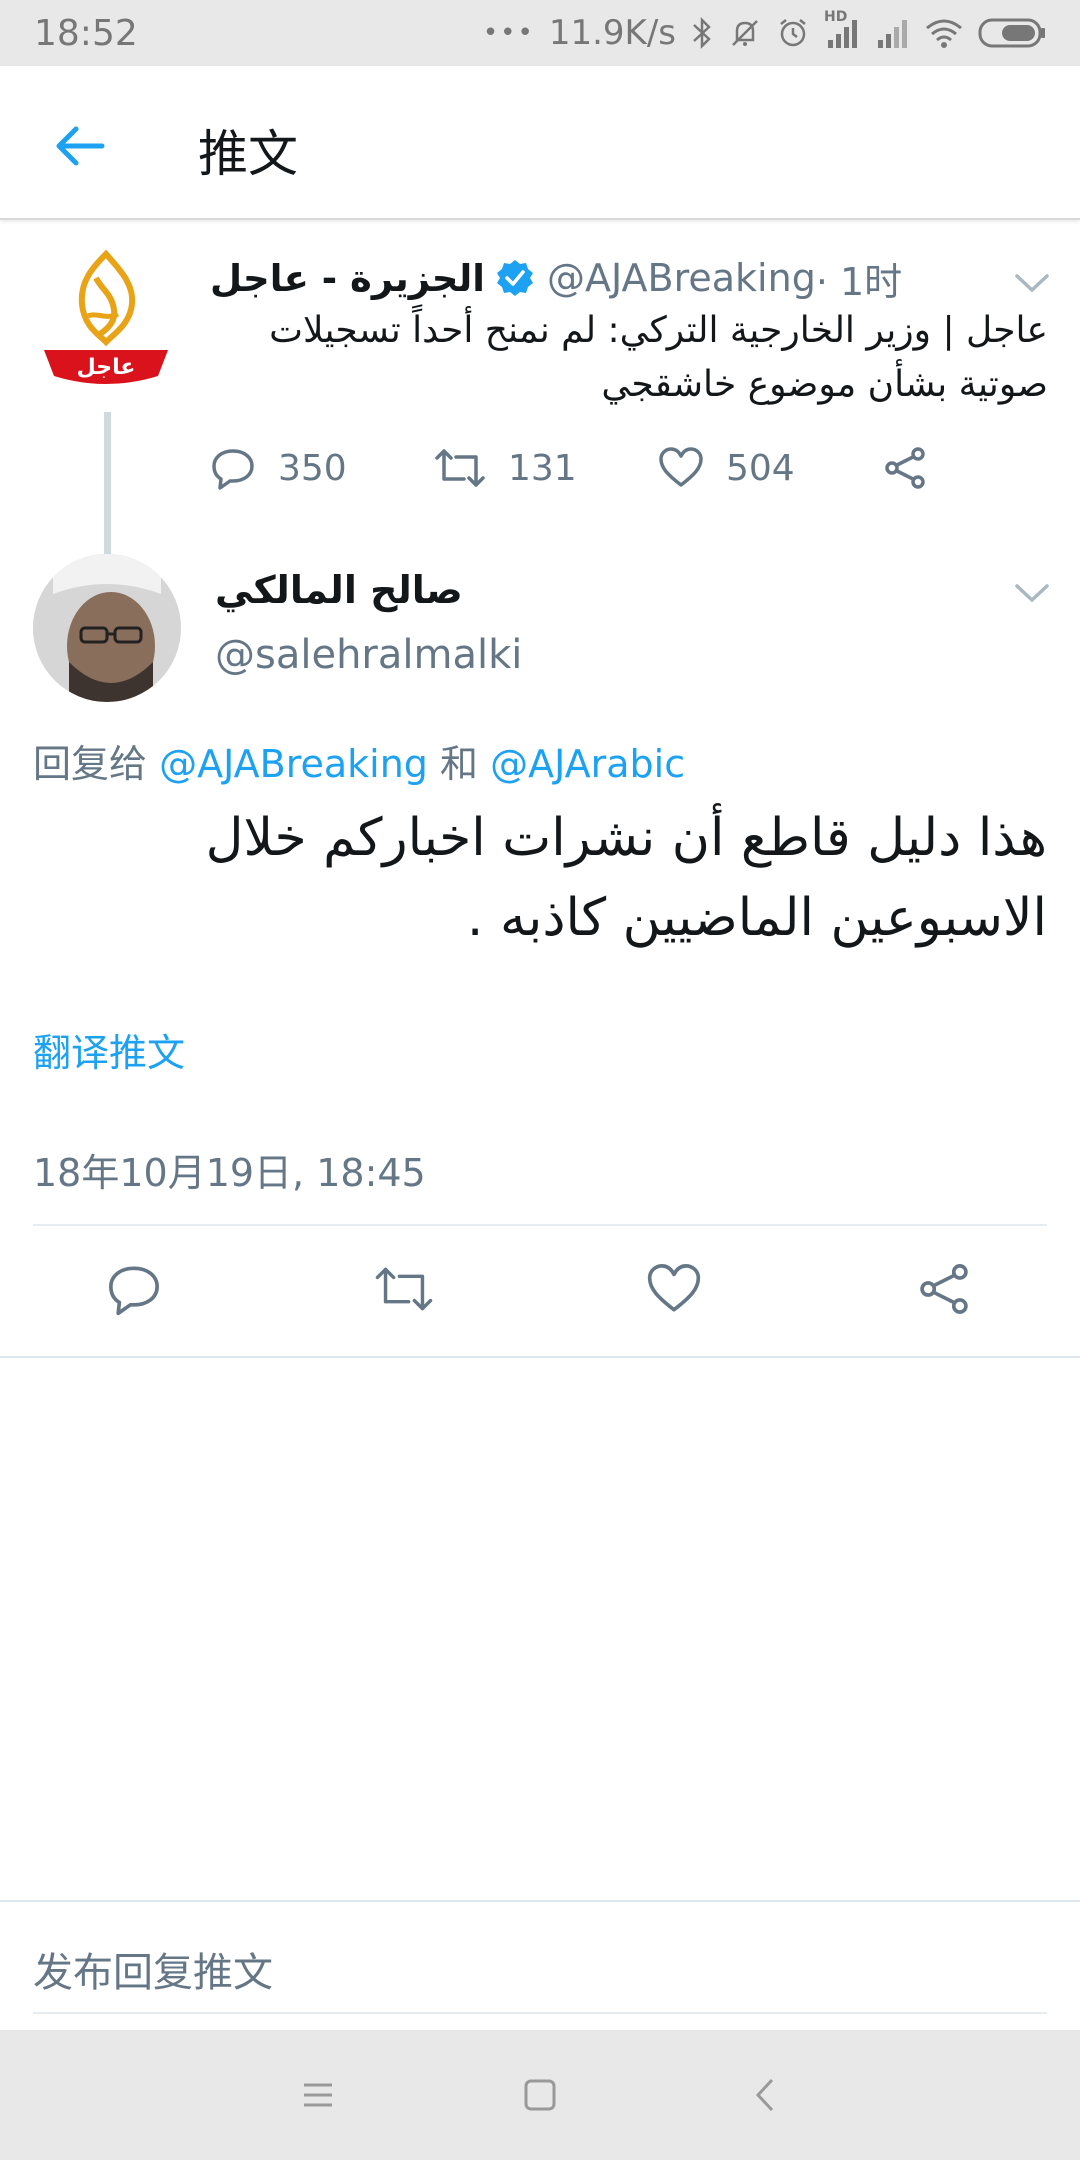 The image size is (1080, 2160). I want to click on like-action: 504, so click(726, 468).